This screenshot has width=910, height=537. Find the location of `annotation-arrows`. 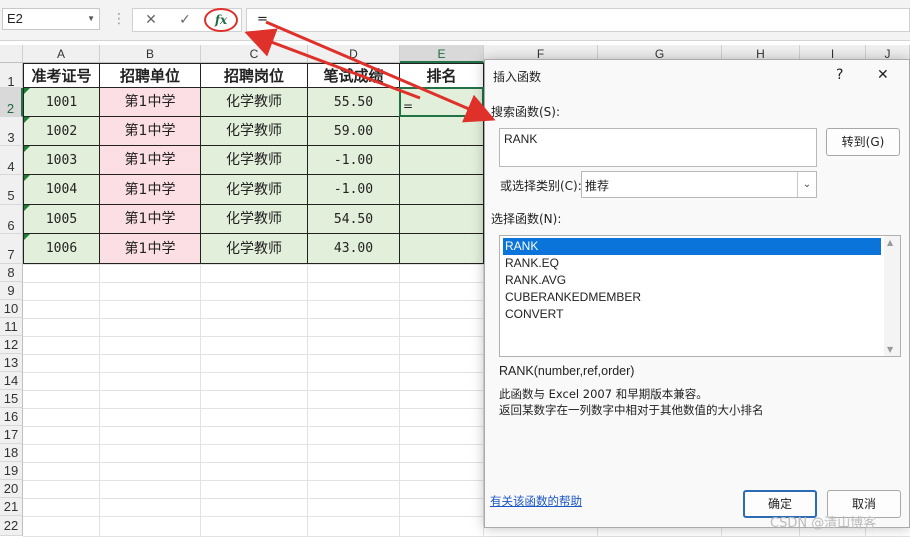

annotation-arrows is located at coordinates (370, 71).